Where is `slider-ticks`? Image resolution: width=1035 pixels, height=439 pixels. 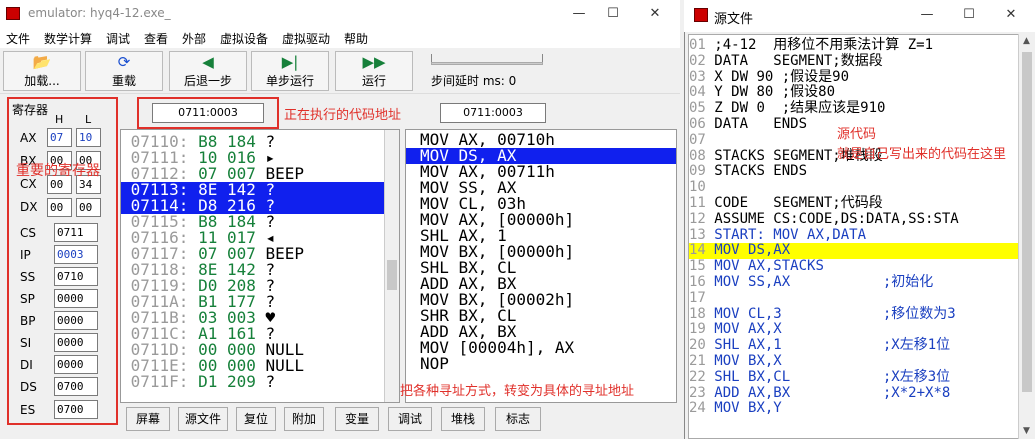
slider-ticks is located at coordinates (487, 58).